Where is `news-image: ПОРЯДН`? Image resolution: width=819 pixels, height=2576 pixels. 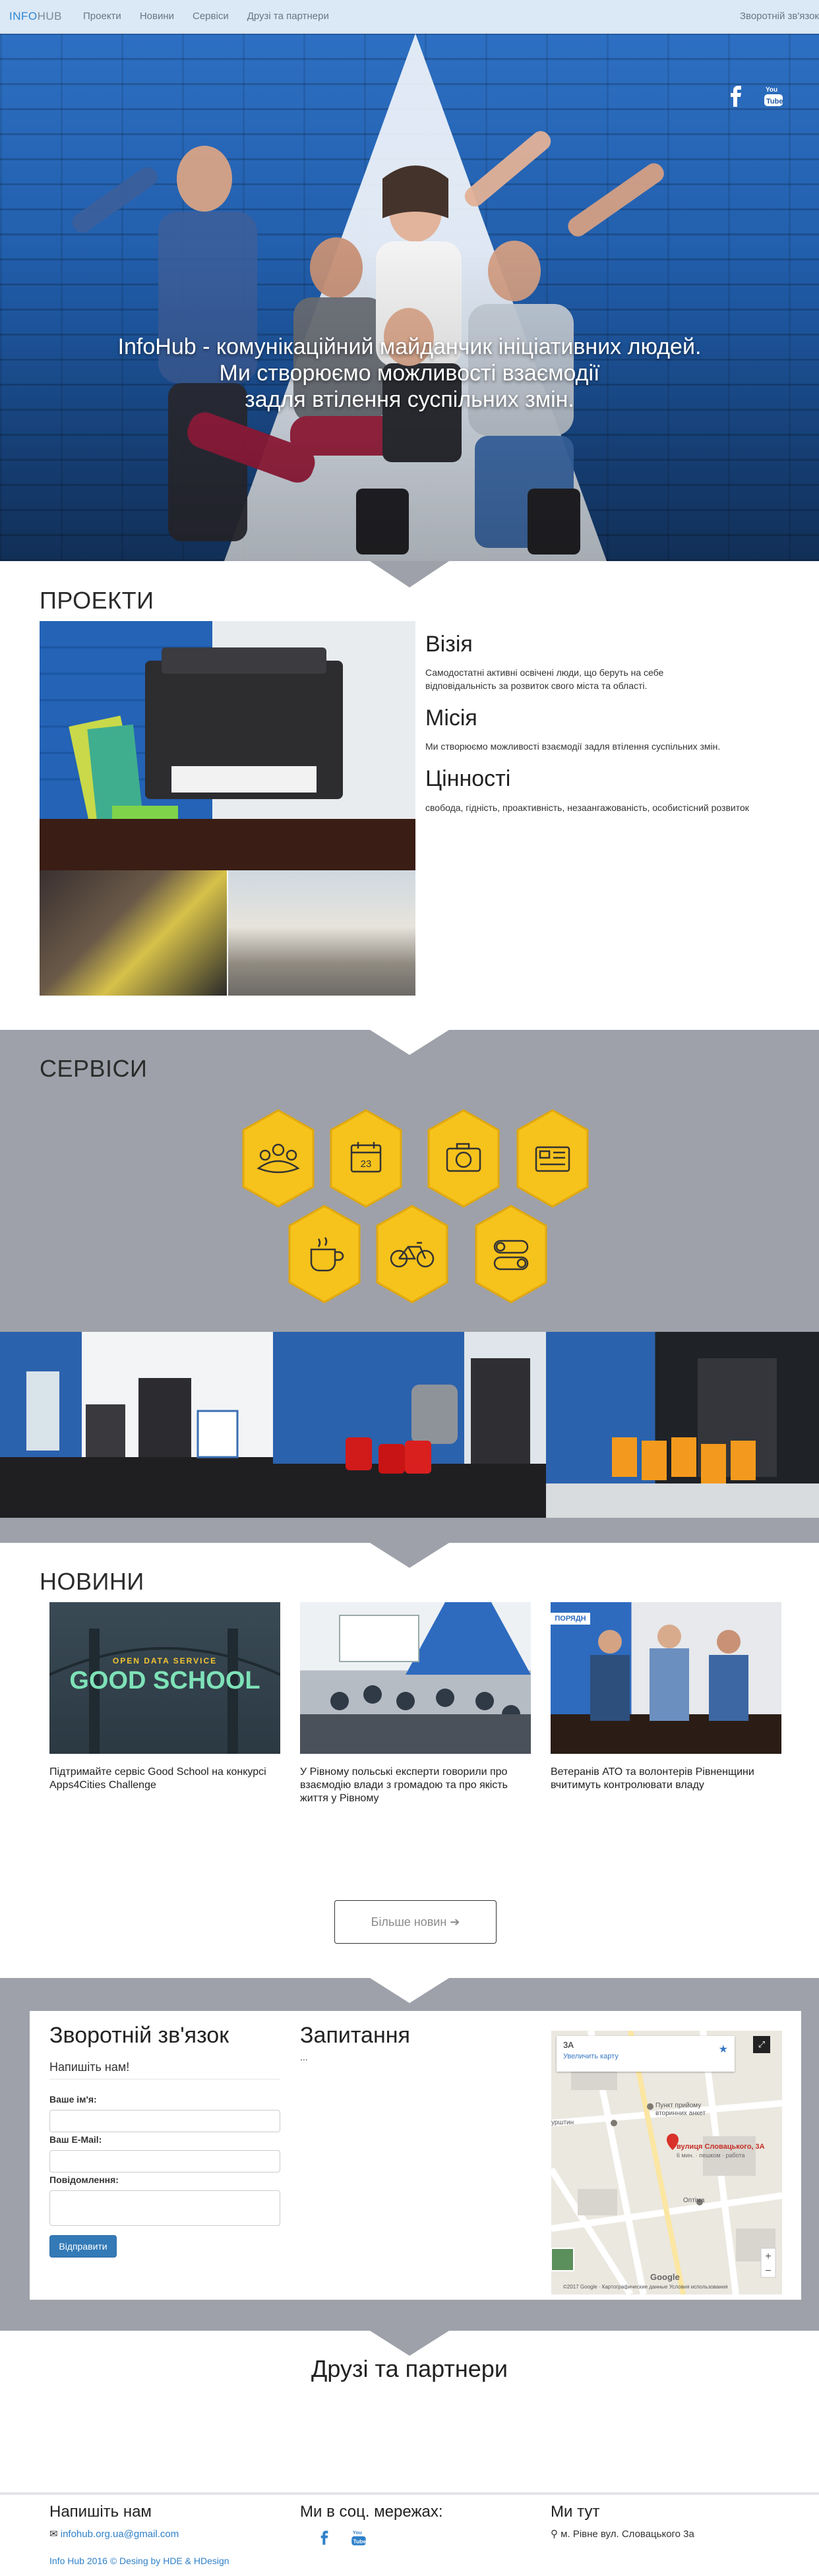
news-image: ПОРЯДН is located at coordinates (666, 1678).